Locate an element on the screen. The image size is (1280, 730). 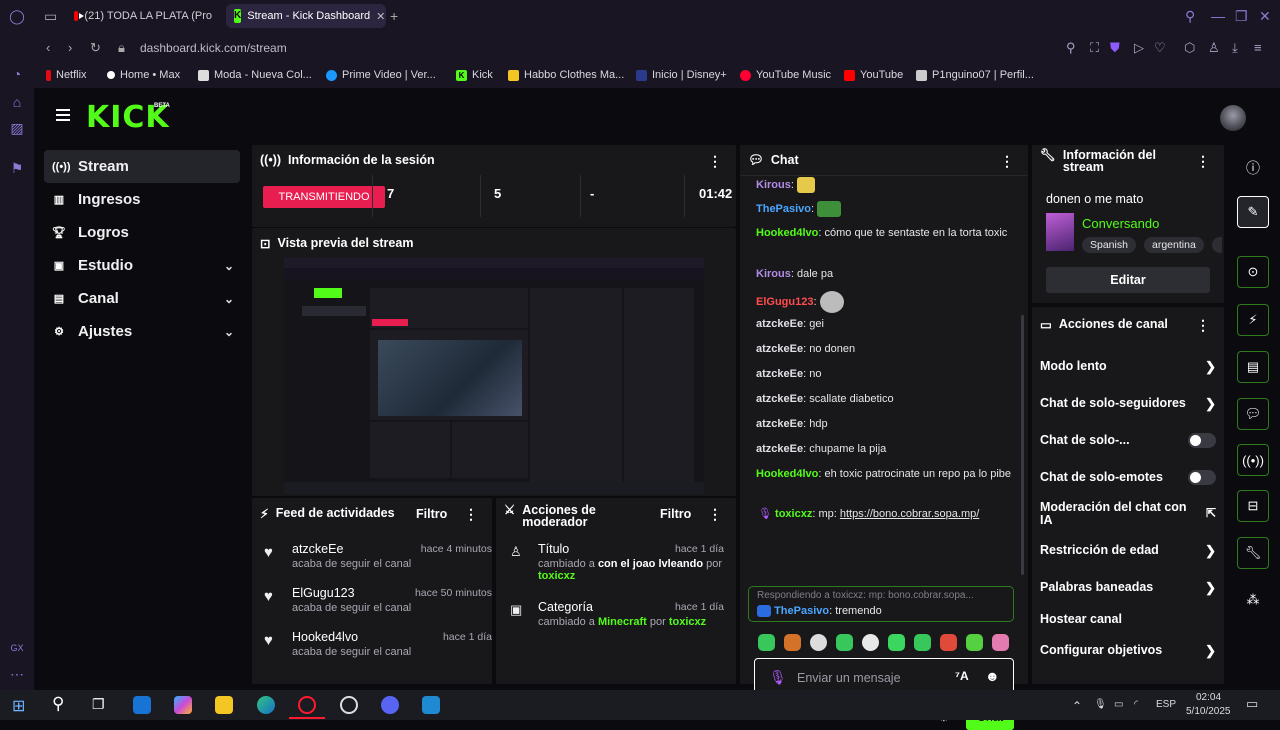
sidebar-item-stream: ((•)) Stream is located at coordinates (142, 166).